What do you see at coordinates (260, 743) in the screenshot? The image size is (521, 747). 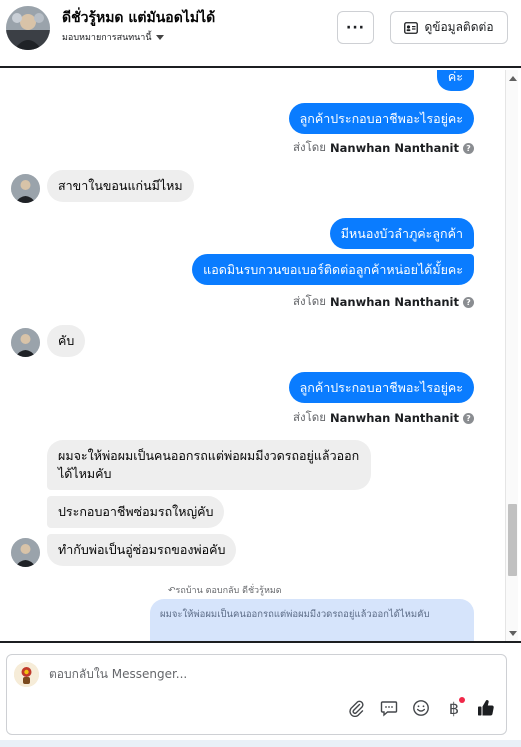 I see `bottom-edge` at bounding box center [260, 743].